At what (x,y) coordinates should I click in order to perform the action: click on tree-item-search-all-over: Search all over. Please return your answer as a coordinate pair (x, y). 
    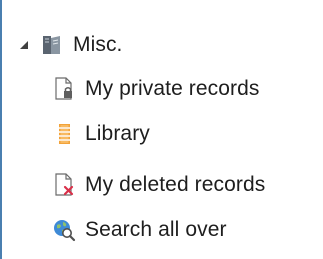
    Looking at the image, I should click on (139, 230).